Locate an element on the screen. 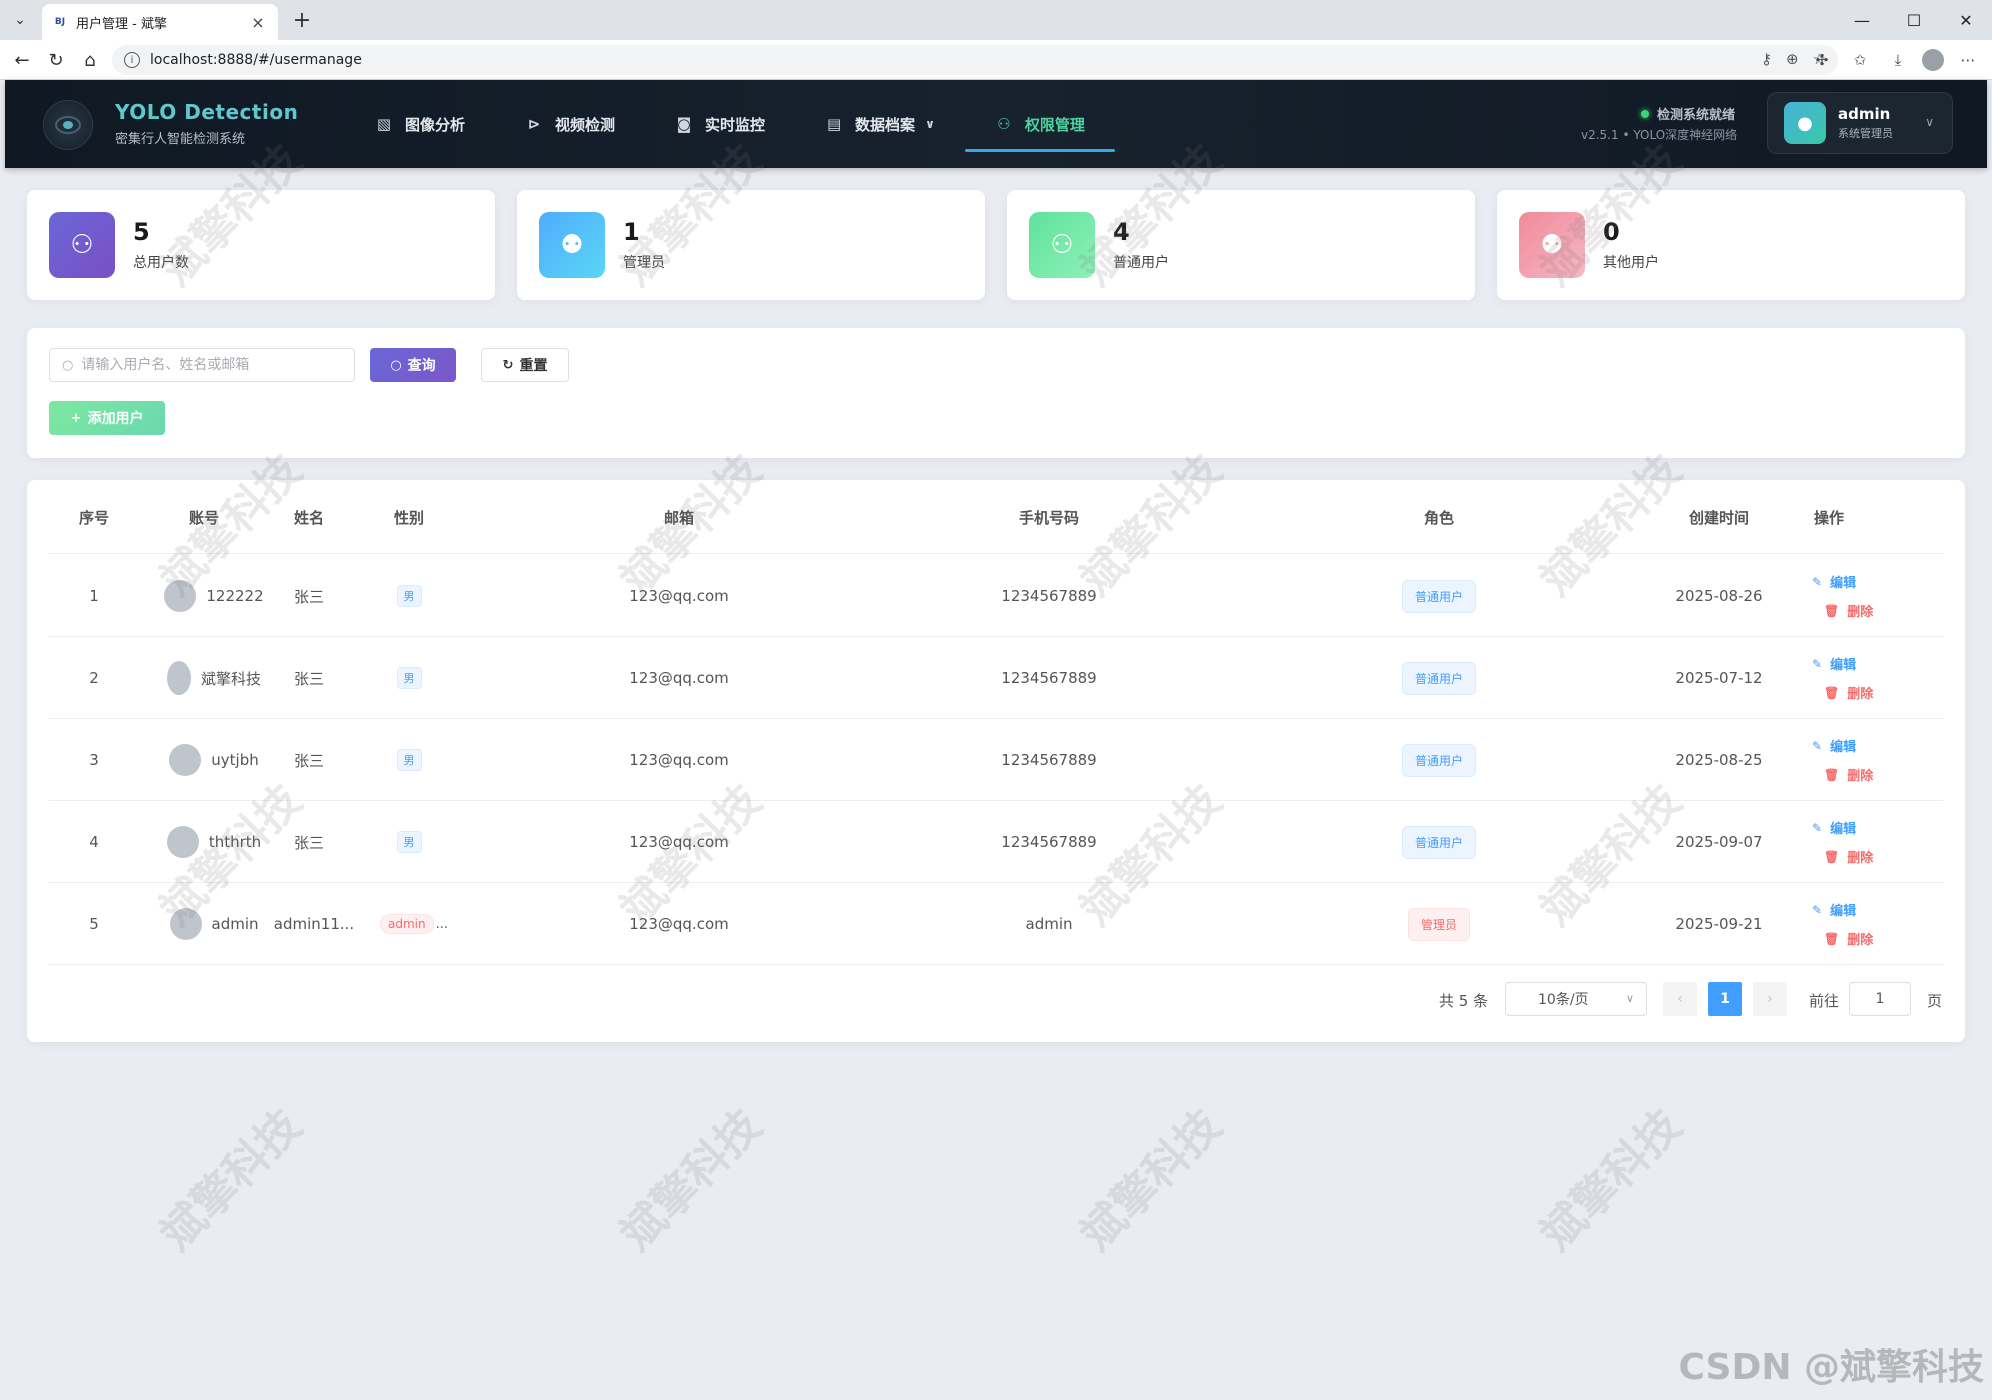  browser-tab: BJ 用户管理 - 斌擎 × is located at coordinates (160, 22).